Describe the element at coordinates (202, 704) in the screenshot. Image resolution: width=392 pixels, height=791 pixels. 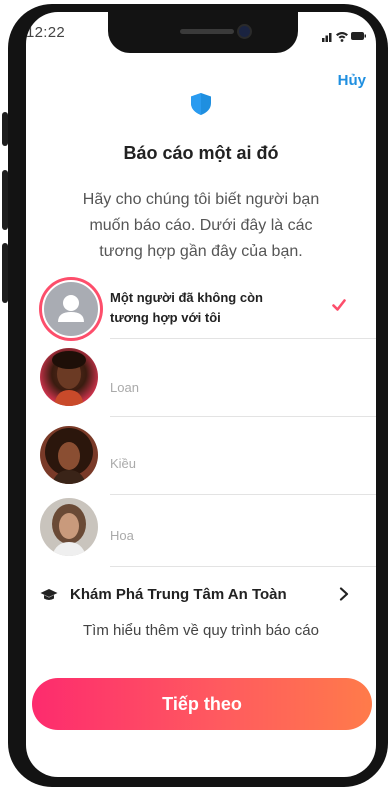
I see `next-button: Tiếp theo` at that location.